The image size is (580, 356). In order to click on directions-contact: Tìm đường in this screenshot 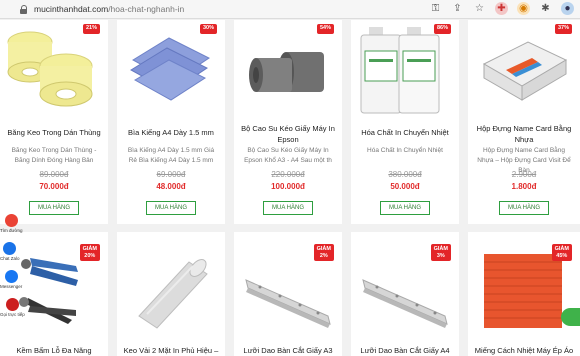, I will do `click(11, 223)`.